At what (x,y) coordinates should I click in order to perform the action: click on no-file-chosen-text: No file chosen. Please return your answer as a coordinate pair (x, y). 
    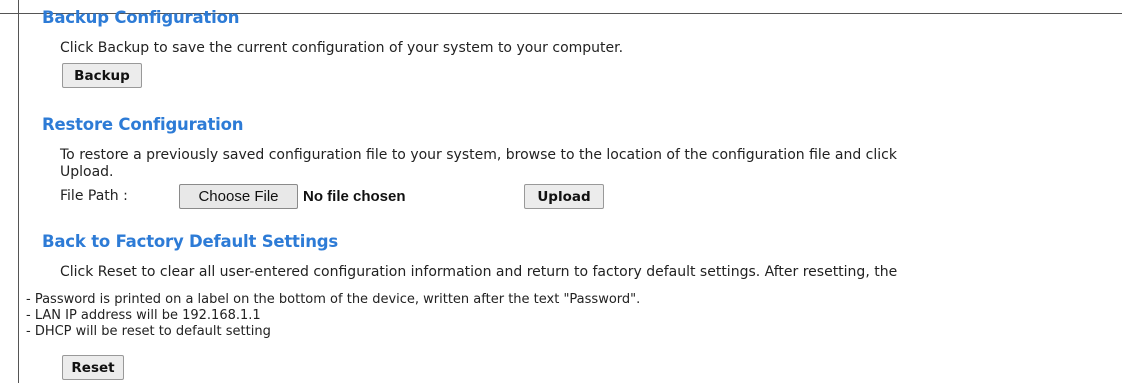
    Looking at the image, I should click on (354, 196).